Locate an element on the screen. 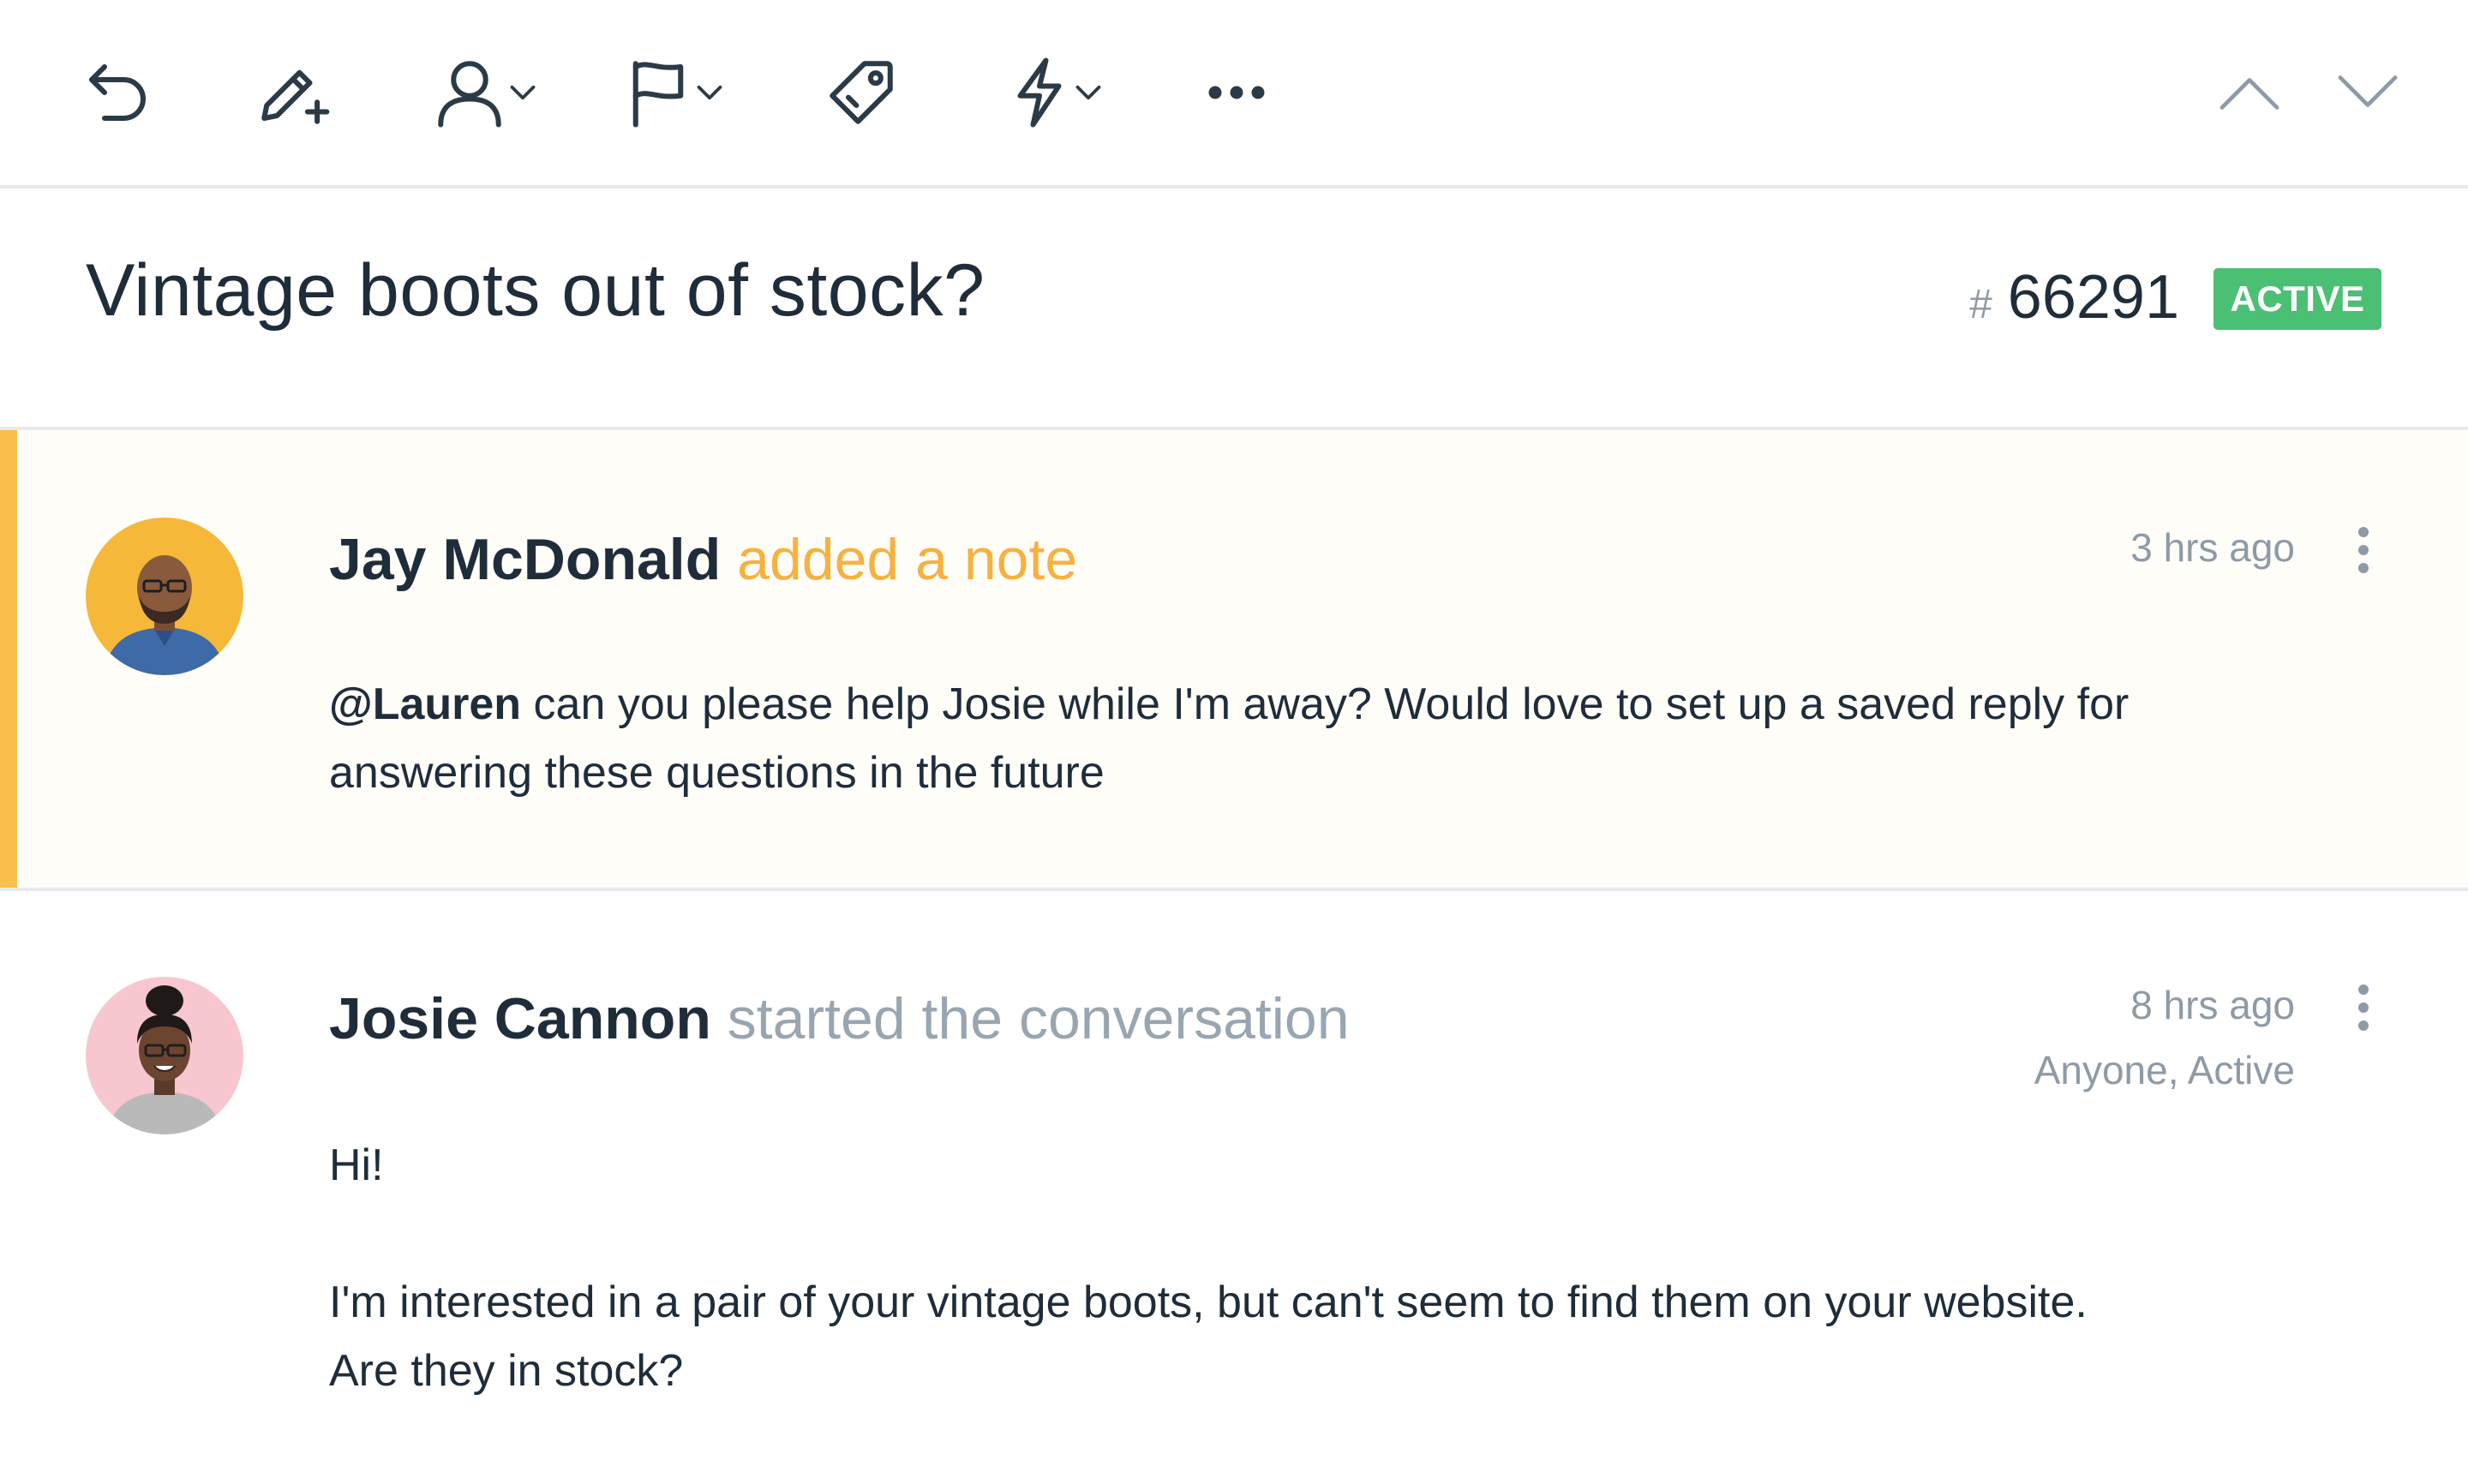  status-dropdown is located at coordinates (674, 92).